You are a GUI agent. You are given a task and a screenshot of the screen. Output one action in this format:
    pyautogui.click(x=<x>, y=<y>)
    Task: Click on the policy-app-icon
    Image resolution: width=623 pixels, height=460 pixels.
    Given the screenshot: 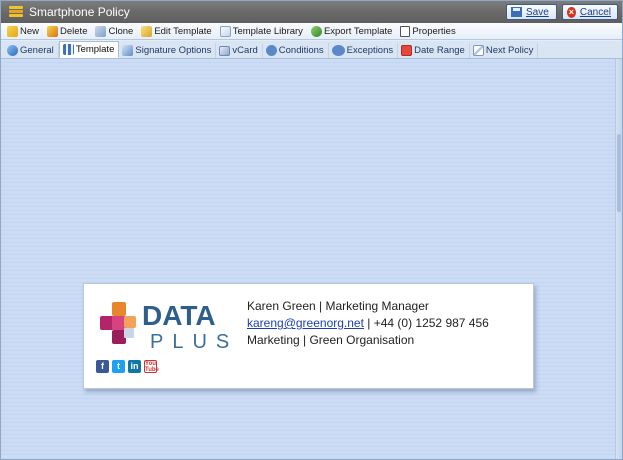 What is the action you would take?
    pyautogui.click(x=16, y=12)
    